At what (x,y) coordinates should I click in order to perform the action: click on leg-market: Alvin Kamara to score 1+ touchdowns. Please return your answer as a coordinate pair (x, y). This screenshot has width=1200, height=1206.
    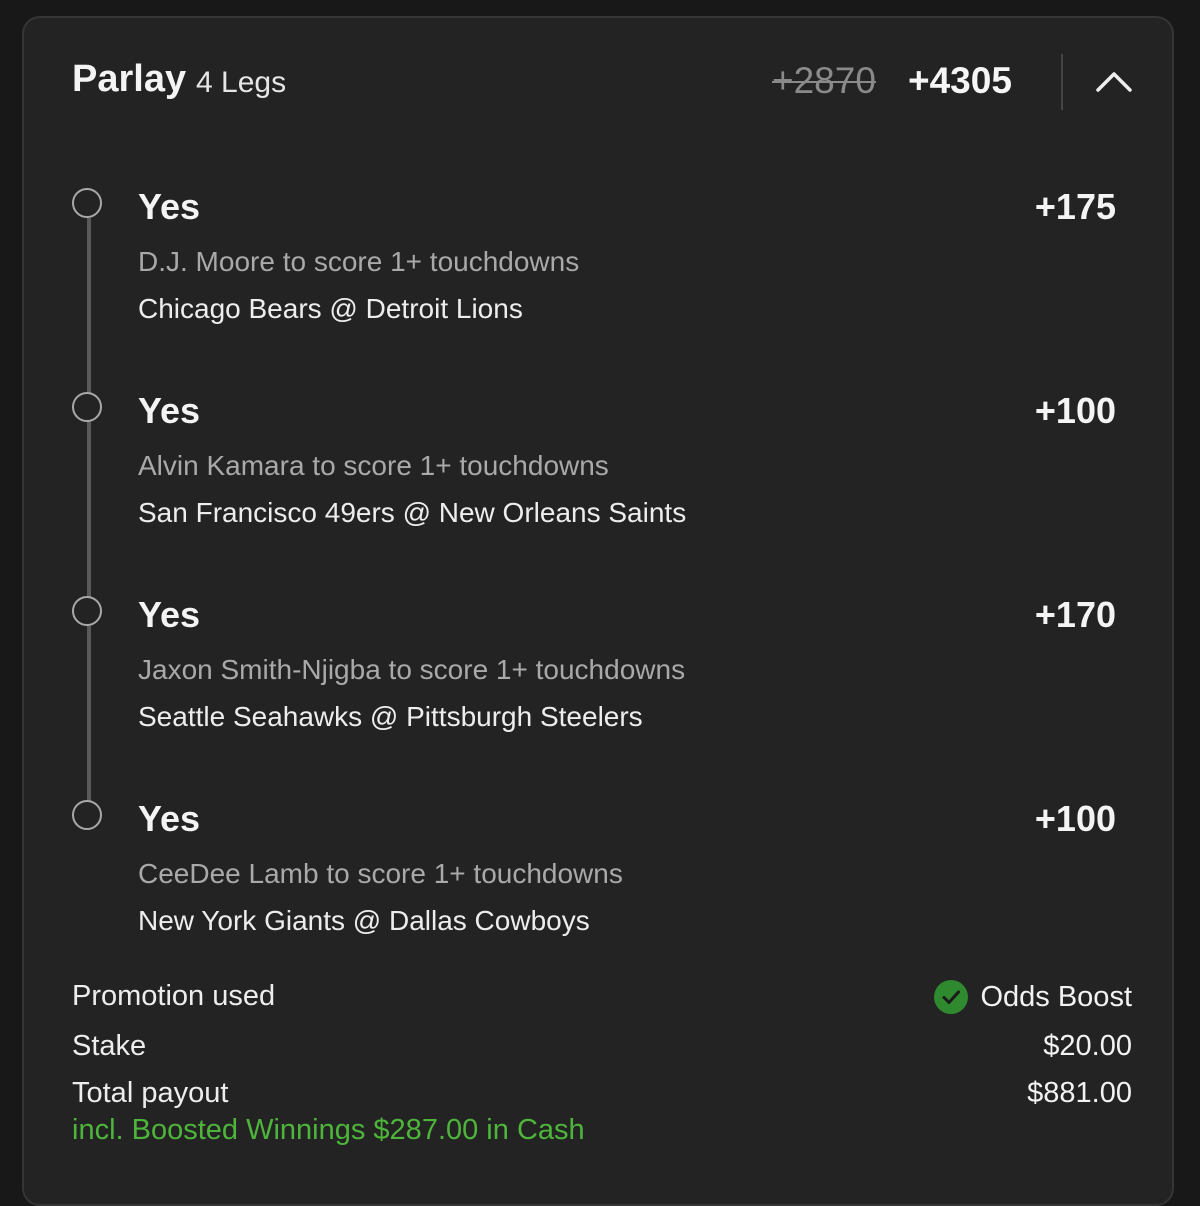
    Looking at the image, I should click on (373, 465).